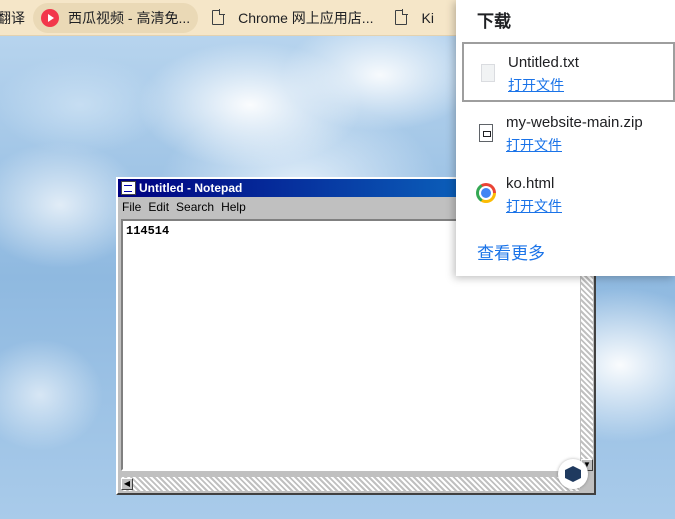 This screenshot has height=519, width=675. Describe the element at coordinates (568, 134) in the screenshot. I see `download-item: my-website-main.zip 打开文件` at that location.